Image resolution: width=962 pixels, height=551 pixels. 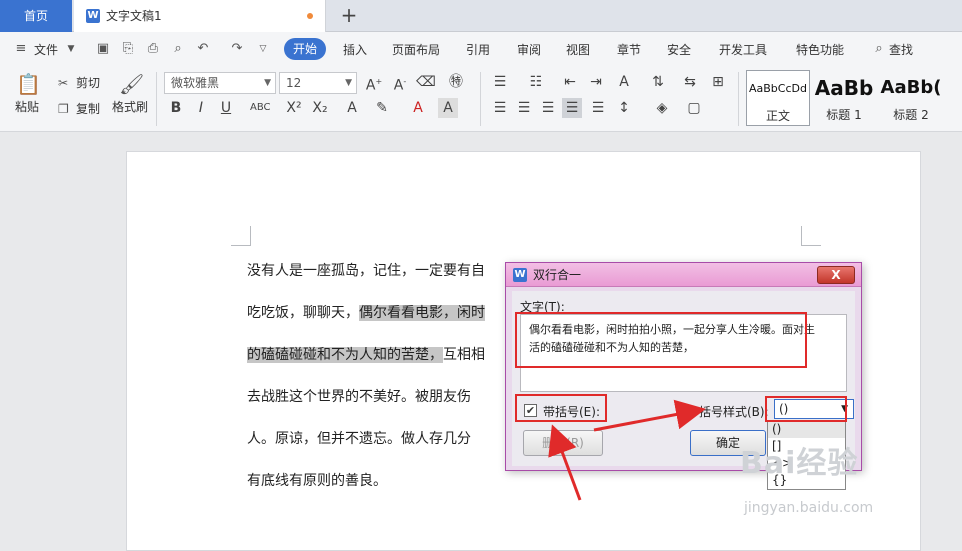 I want to click on arrow-to-select, so click(x=649, y=415).